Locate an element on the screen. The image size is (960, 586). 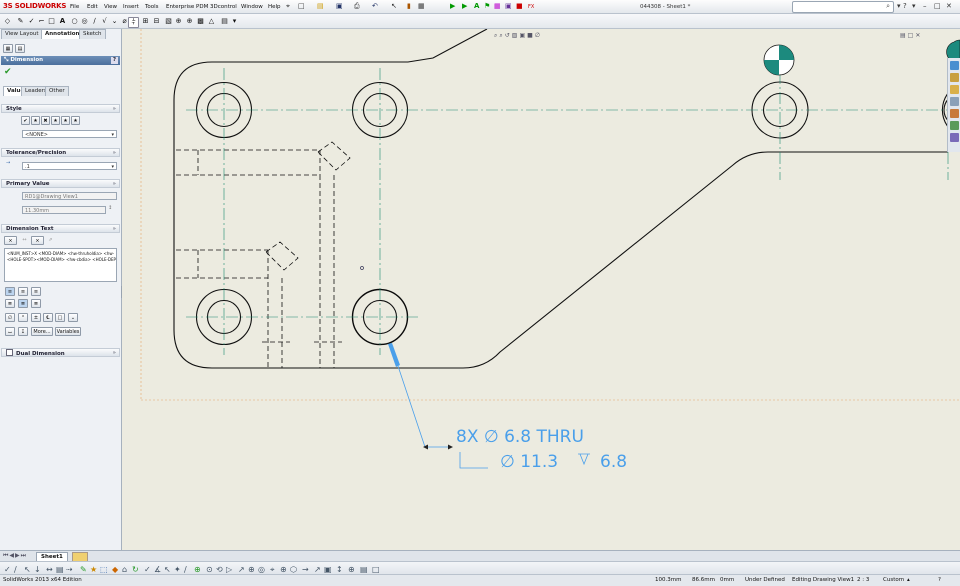
search-icon: ⌕ is located at coordinates (888, 6).